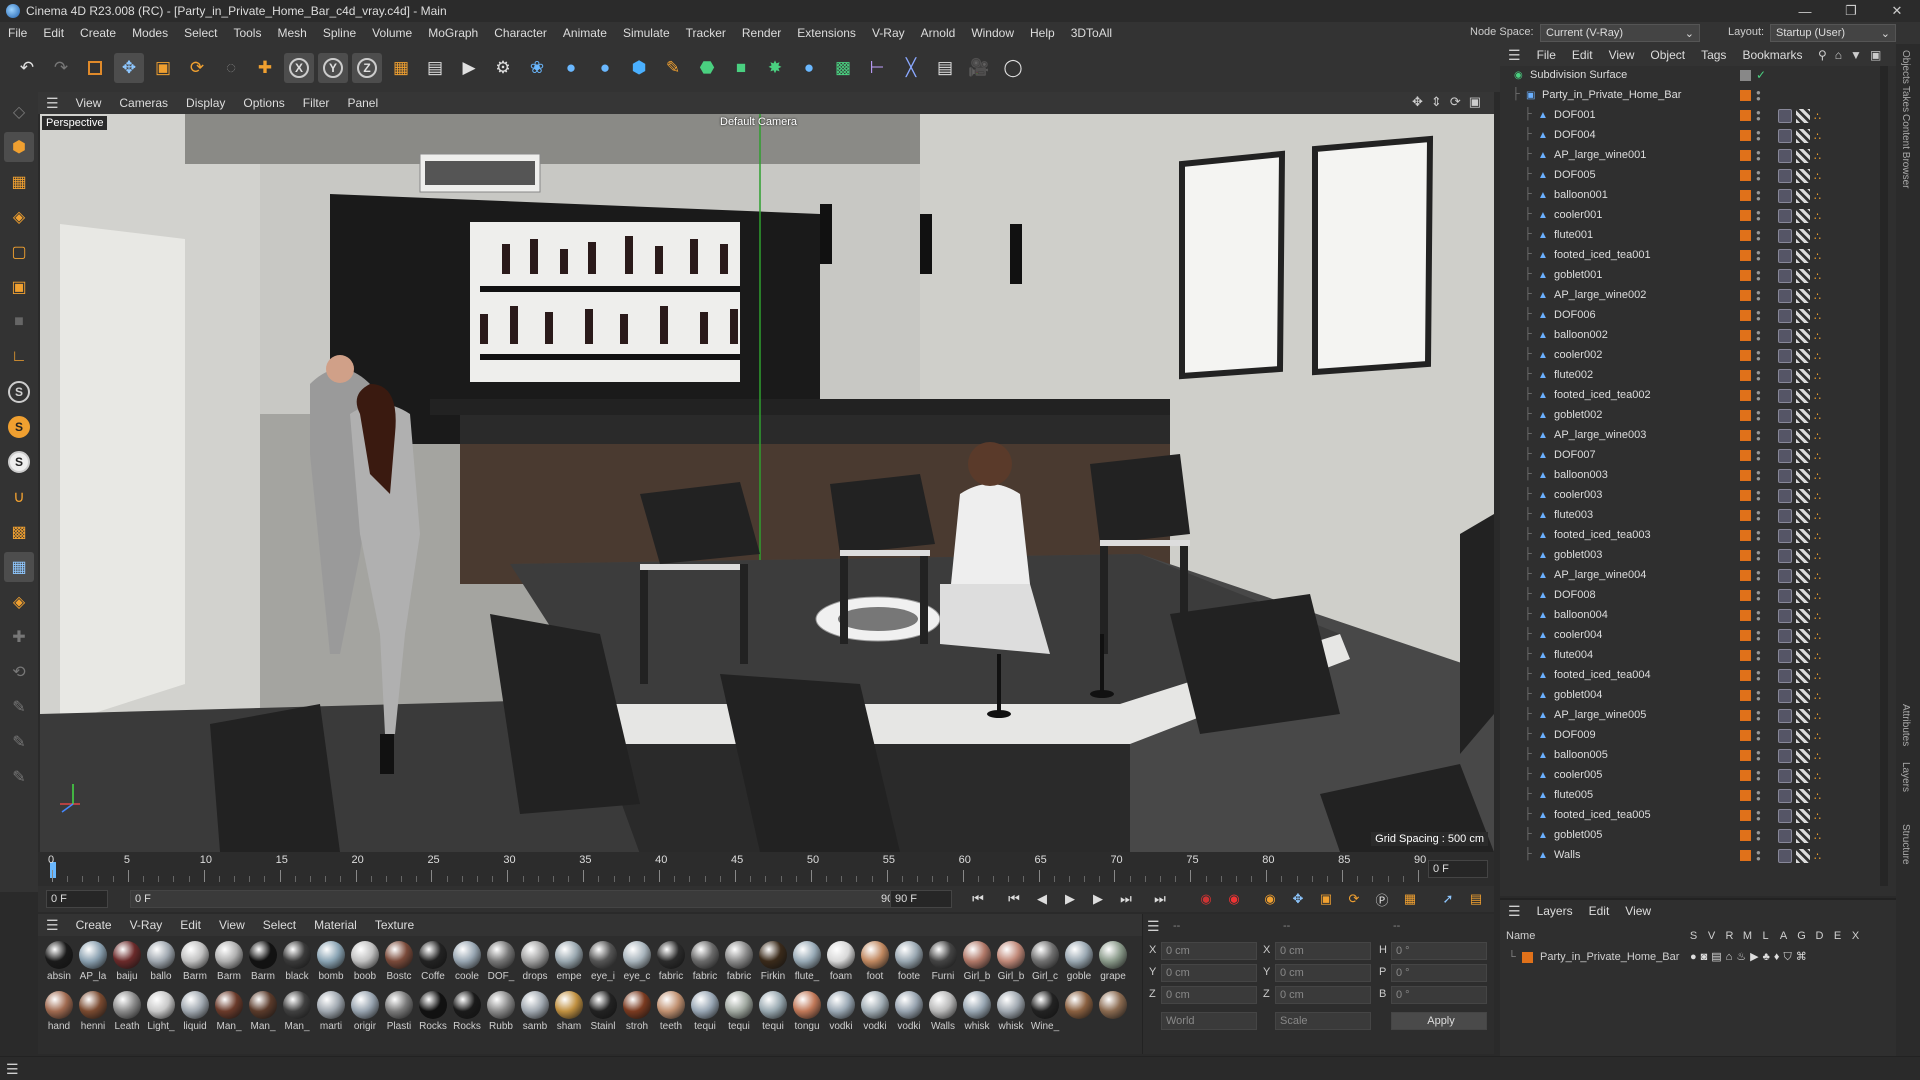 This screenshot has width=1920, height=1080. Describe the element at coordinates (739, 1013) in the screenshot. I see `material-swatch: tequi` at that location.